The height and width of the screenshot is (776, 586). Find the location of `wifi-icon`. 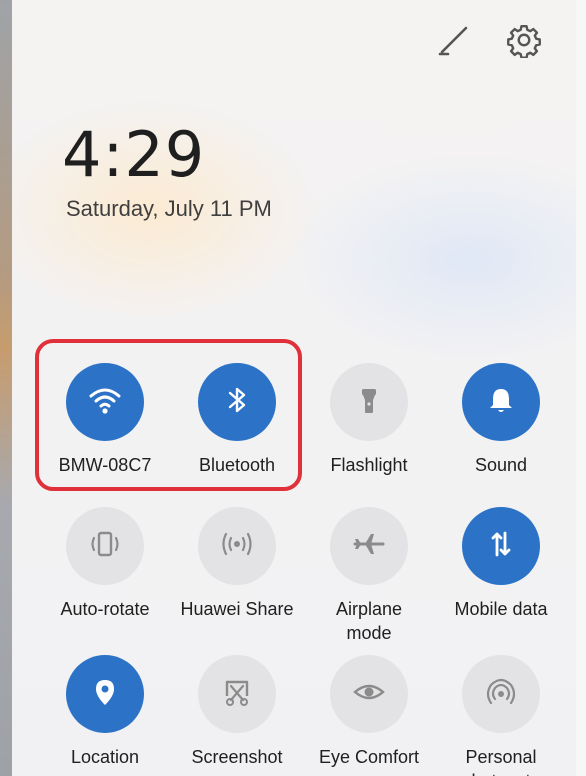

wifi-icon is located at coordinates (105, 402).